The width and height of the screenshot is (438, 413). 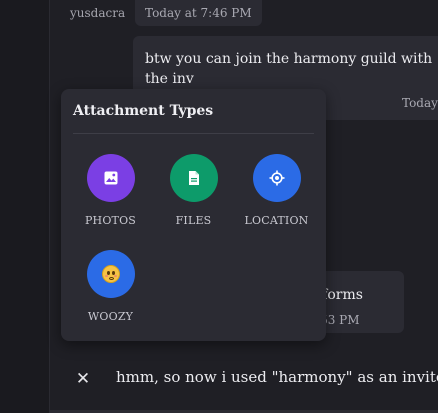 What do you see at coordinates (276, 178) in the screenshot?
I see `location-icon` at bounding box center [276, 178].